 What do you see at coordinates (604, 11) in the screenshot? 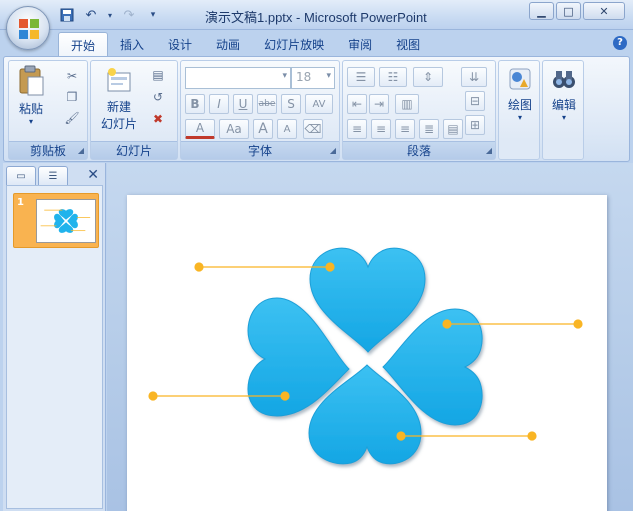
I see `close-button: ✕` at bounding box center [604, 11].